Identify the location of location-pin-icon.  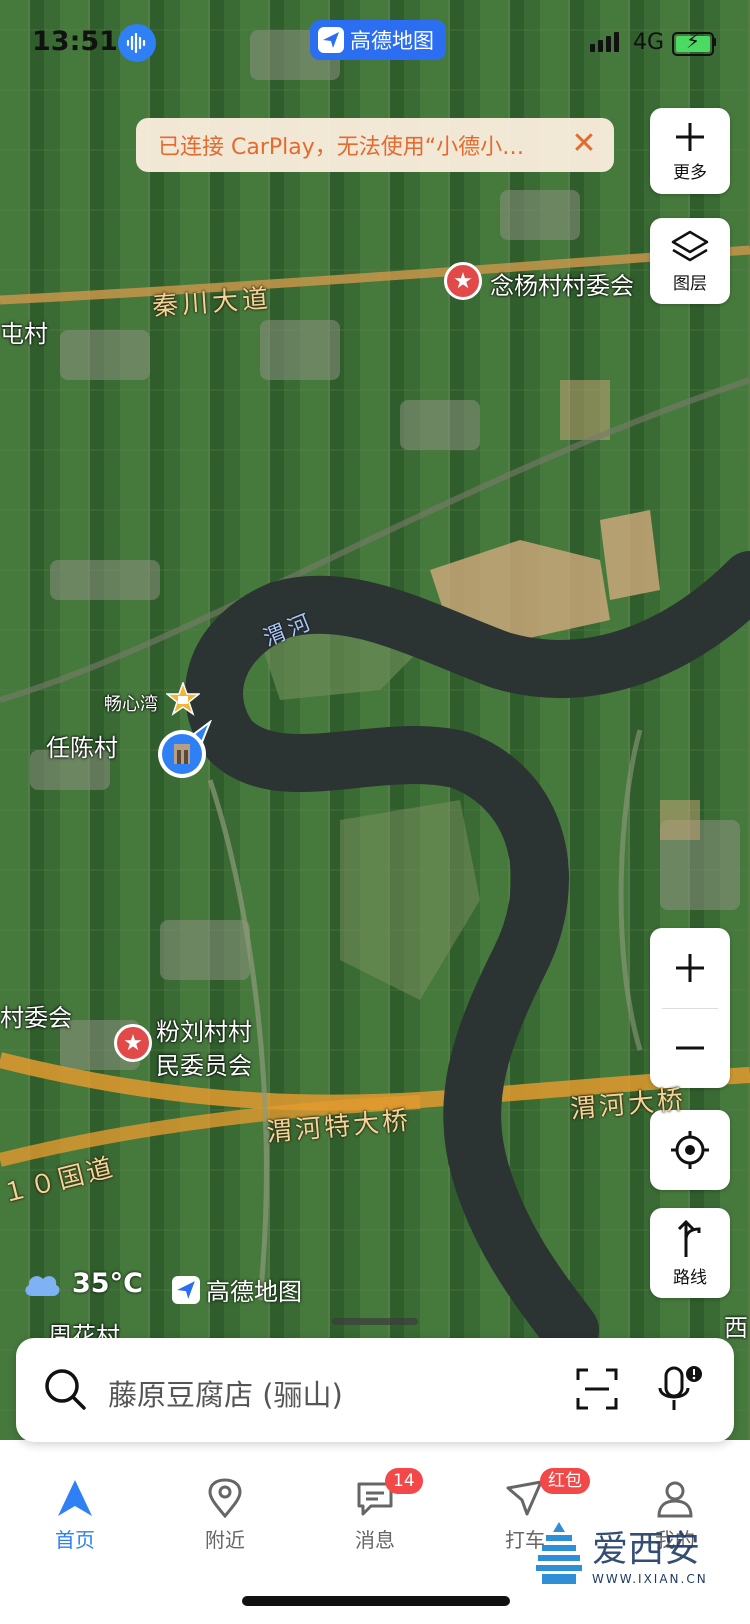
(225, 1498).